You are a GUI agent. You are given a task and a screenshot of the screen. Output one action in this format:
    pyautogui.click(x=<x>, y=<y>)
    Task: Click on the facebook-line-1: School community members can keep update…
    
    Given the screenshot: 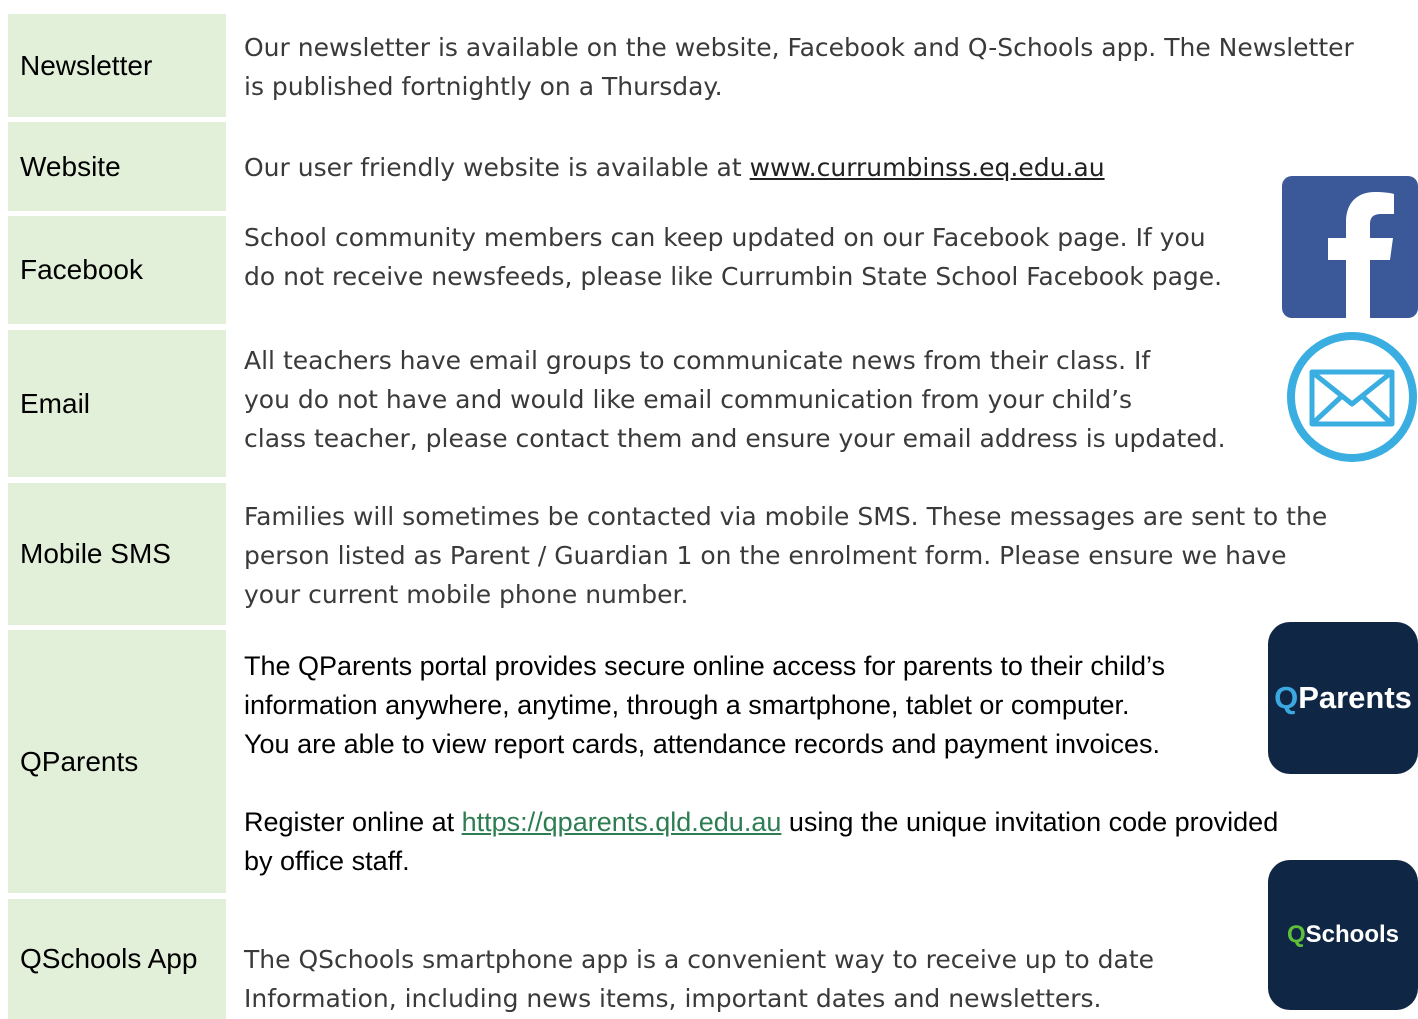 What is the action you would take?
    pyautogui.click(x=725, y=237)
    